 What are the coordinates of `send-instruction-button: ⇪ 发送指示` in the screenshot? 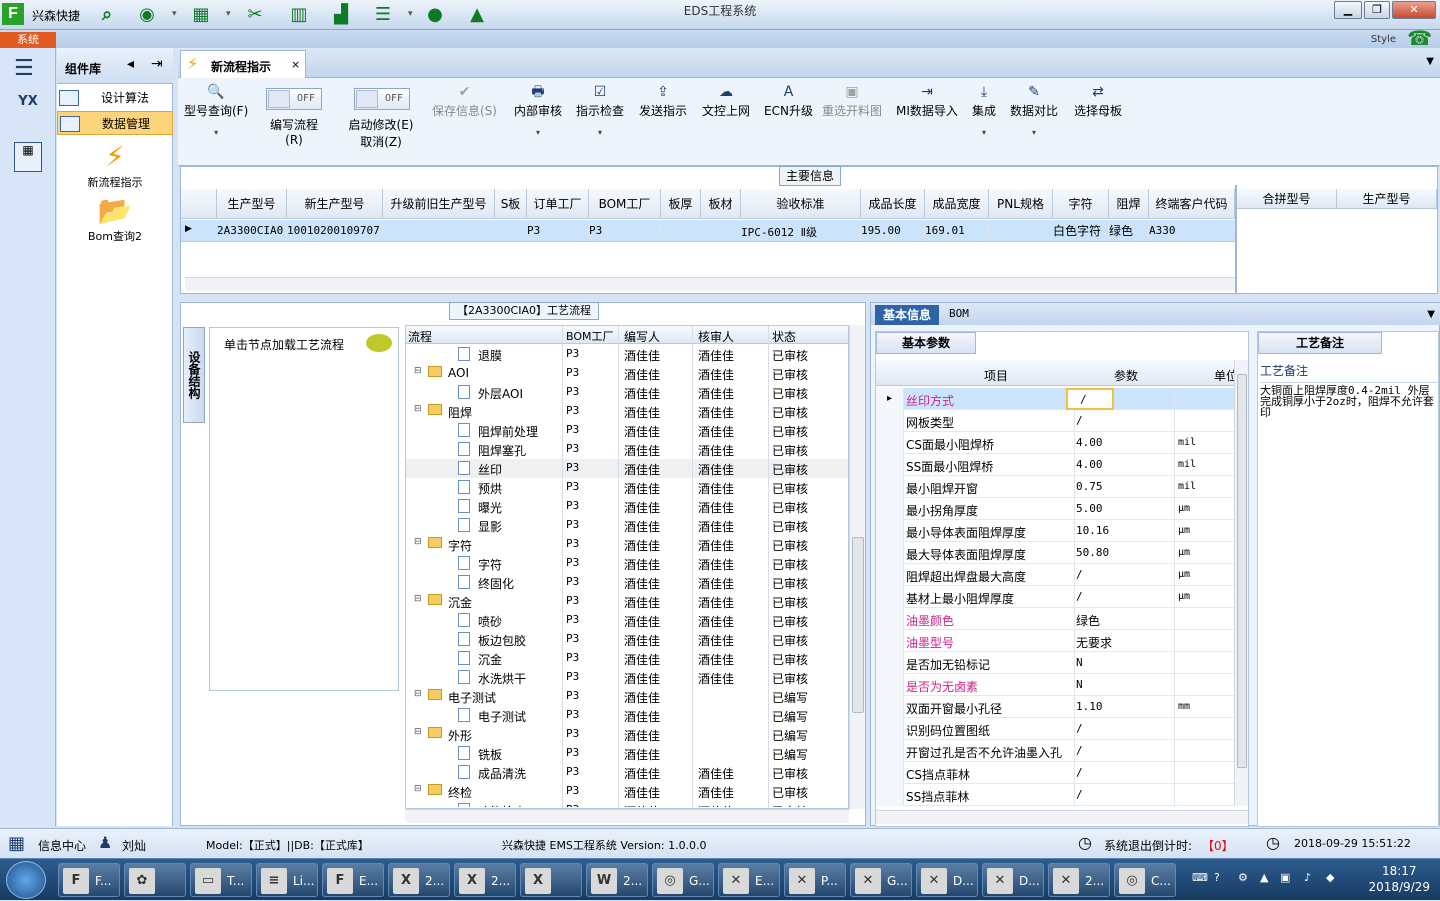 It's located at (663, 100).